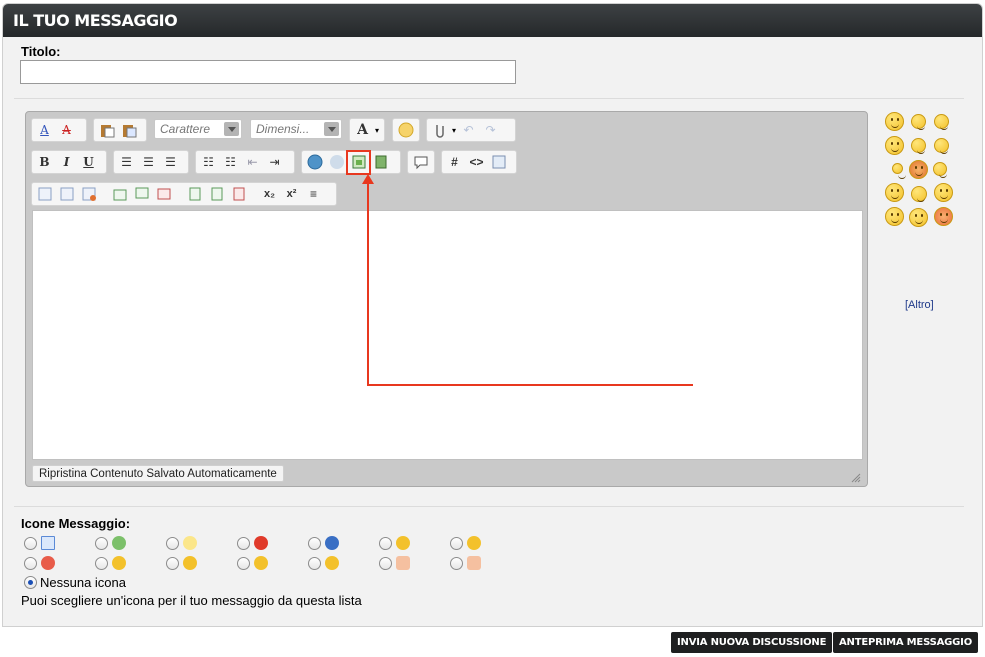 The image size is (985, 657). I want to click on toolbar-group-smilie, so click(406, 130).